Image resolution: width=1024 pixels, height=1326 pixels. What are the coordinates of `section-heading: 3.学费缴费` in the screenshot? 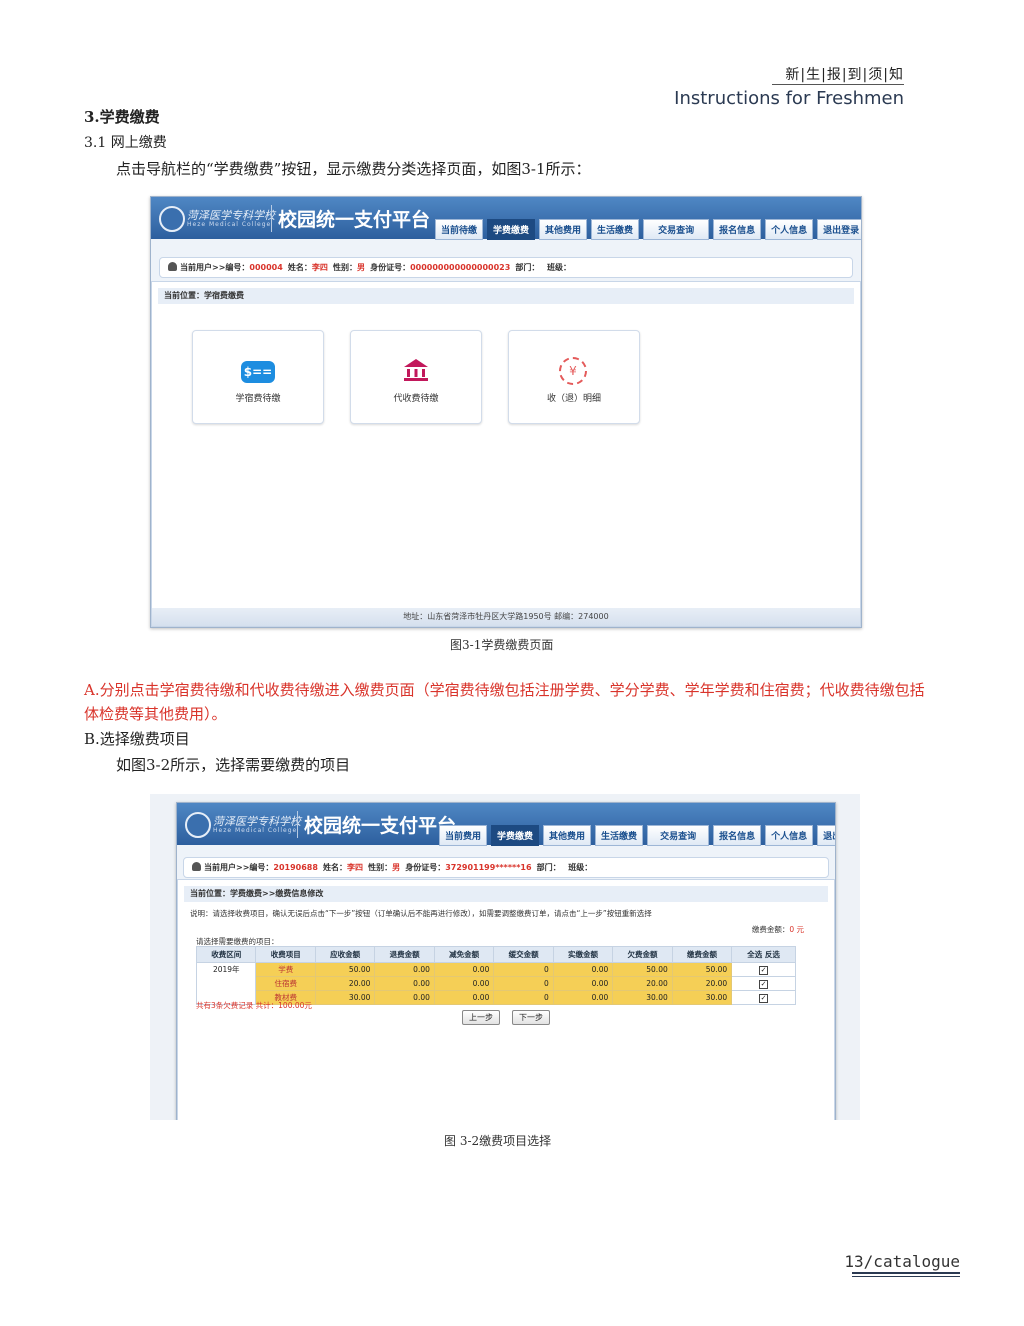 It's located at (122, 117).